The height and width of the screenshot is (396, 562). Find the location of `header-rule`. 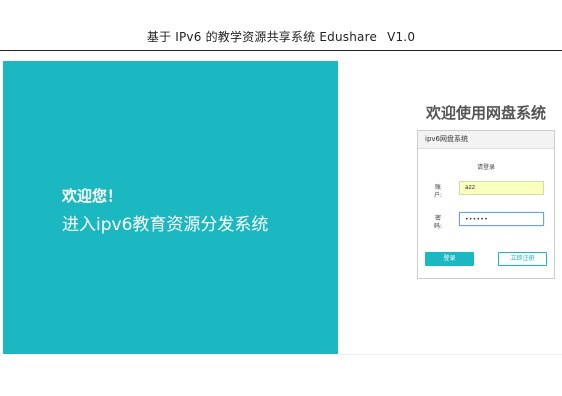

header-rule is located at coordinates (281, 50).